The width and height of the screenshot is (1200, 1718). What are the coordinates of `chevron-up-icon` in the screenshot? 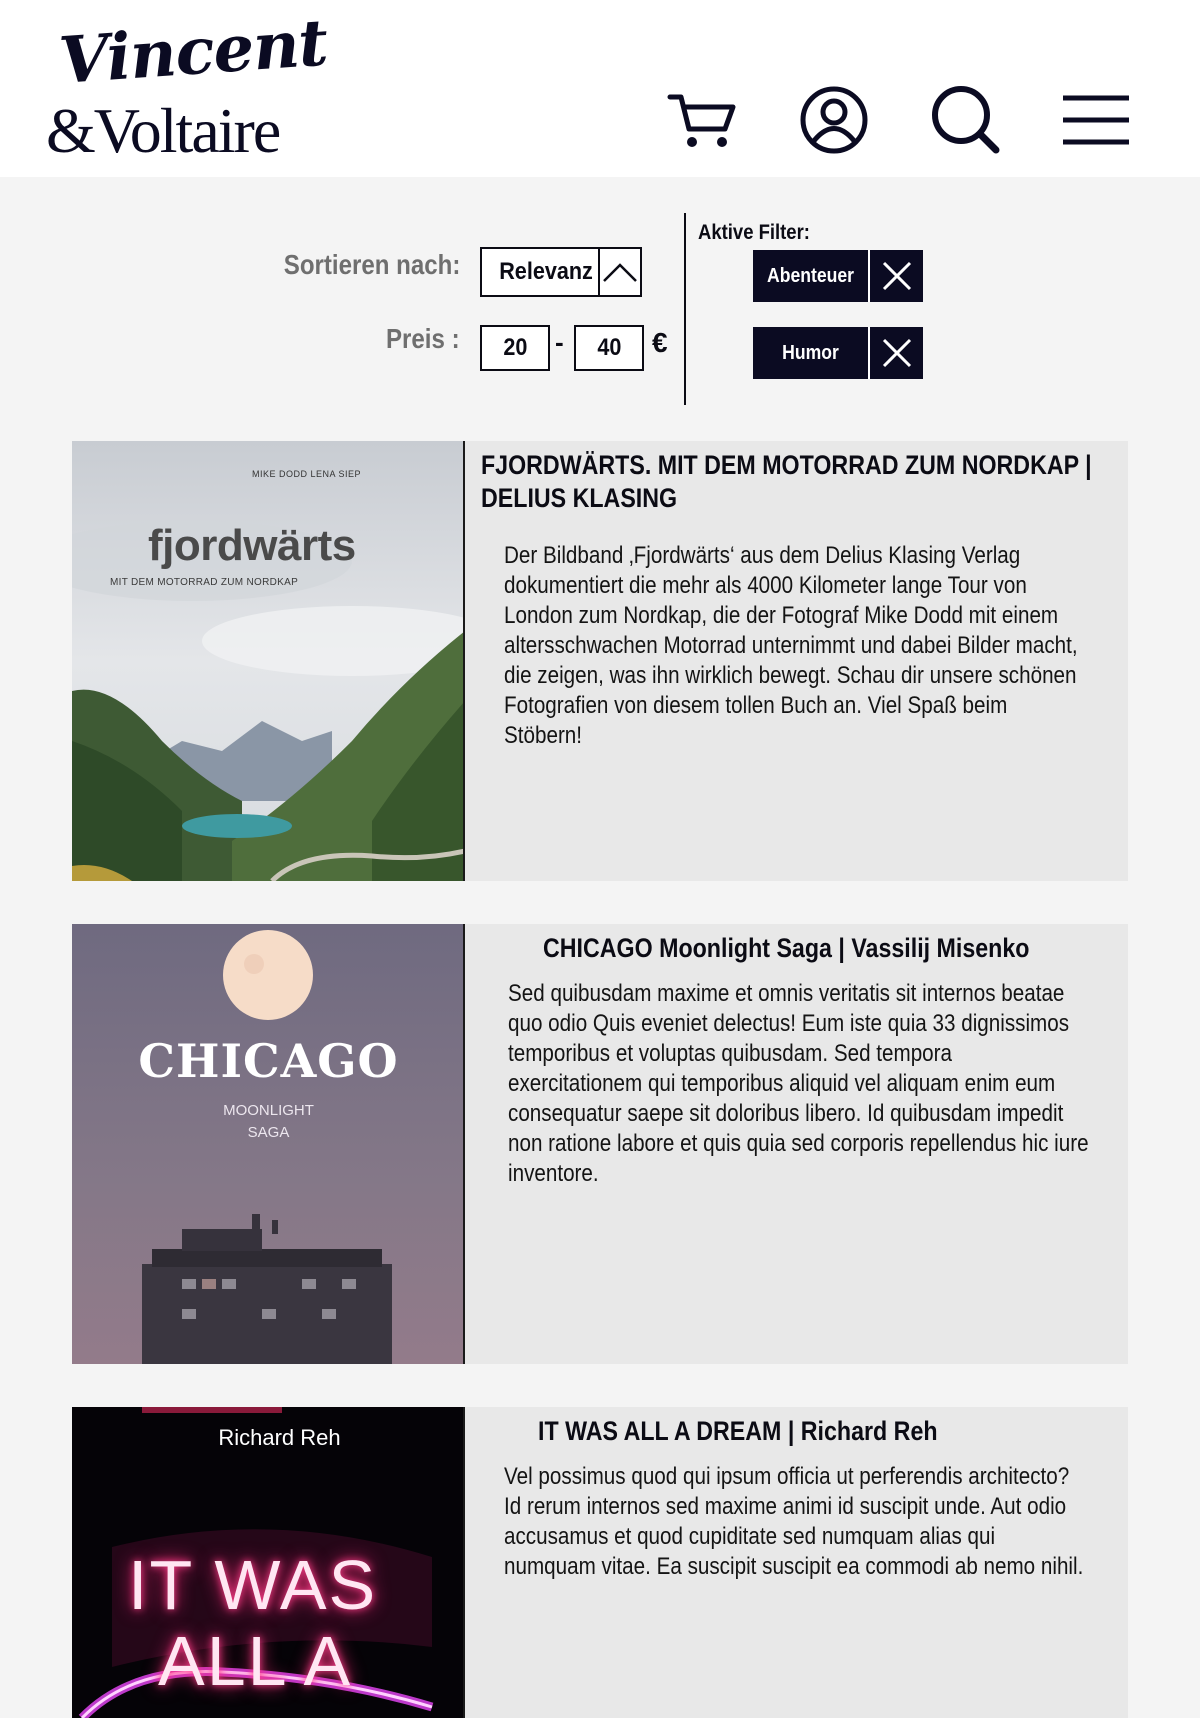 It's located at (620, 272).